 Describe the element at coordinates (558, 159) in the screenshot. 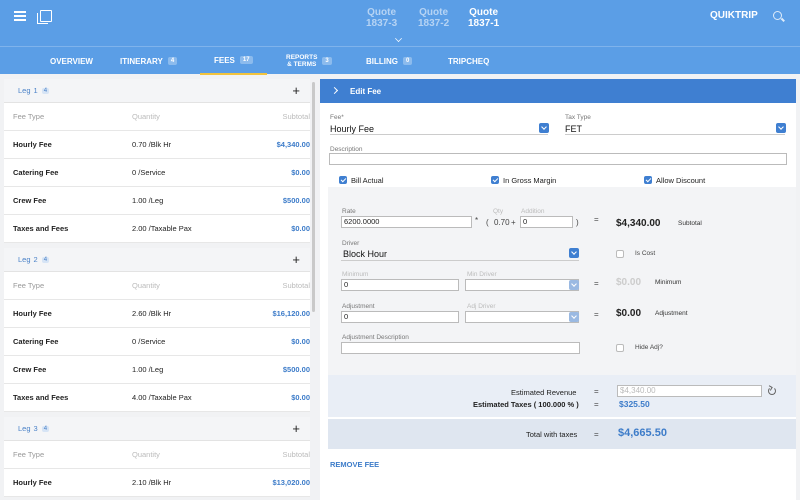

I see `description-input` at that location.